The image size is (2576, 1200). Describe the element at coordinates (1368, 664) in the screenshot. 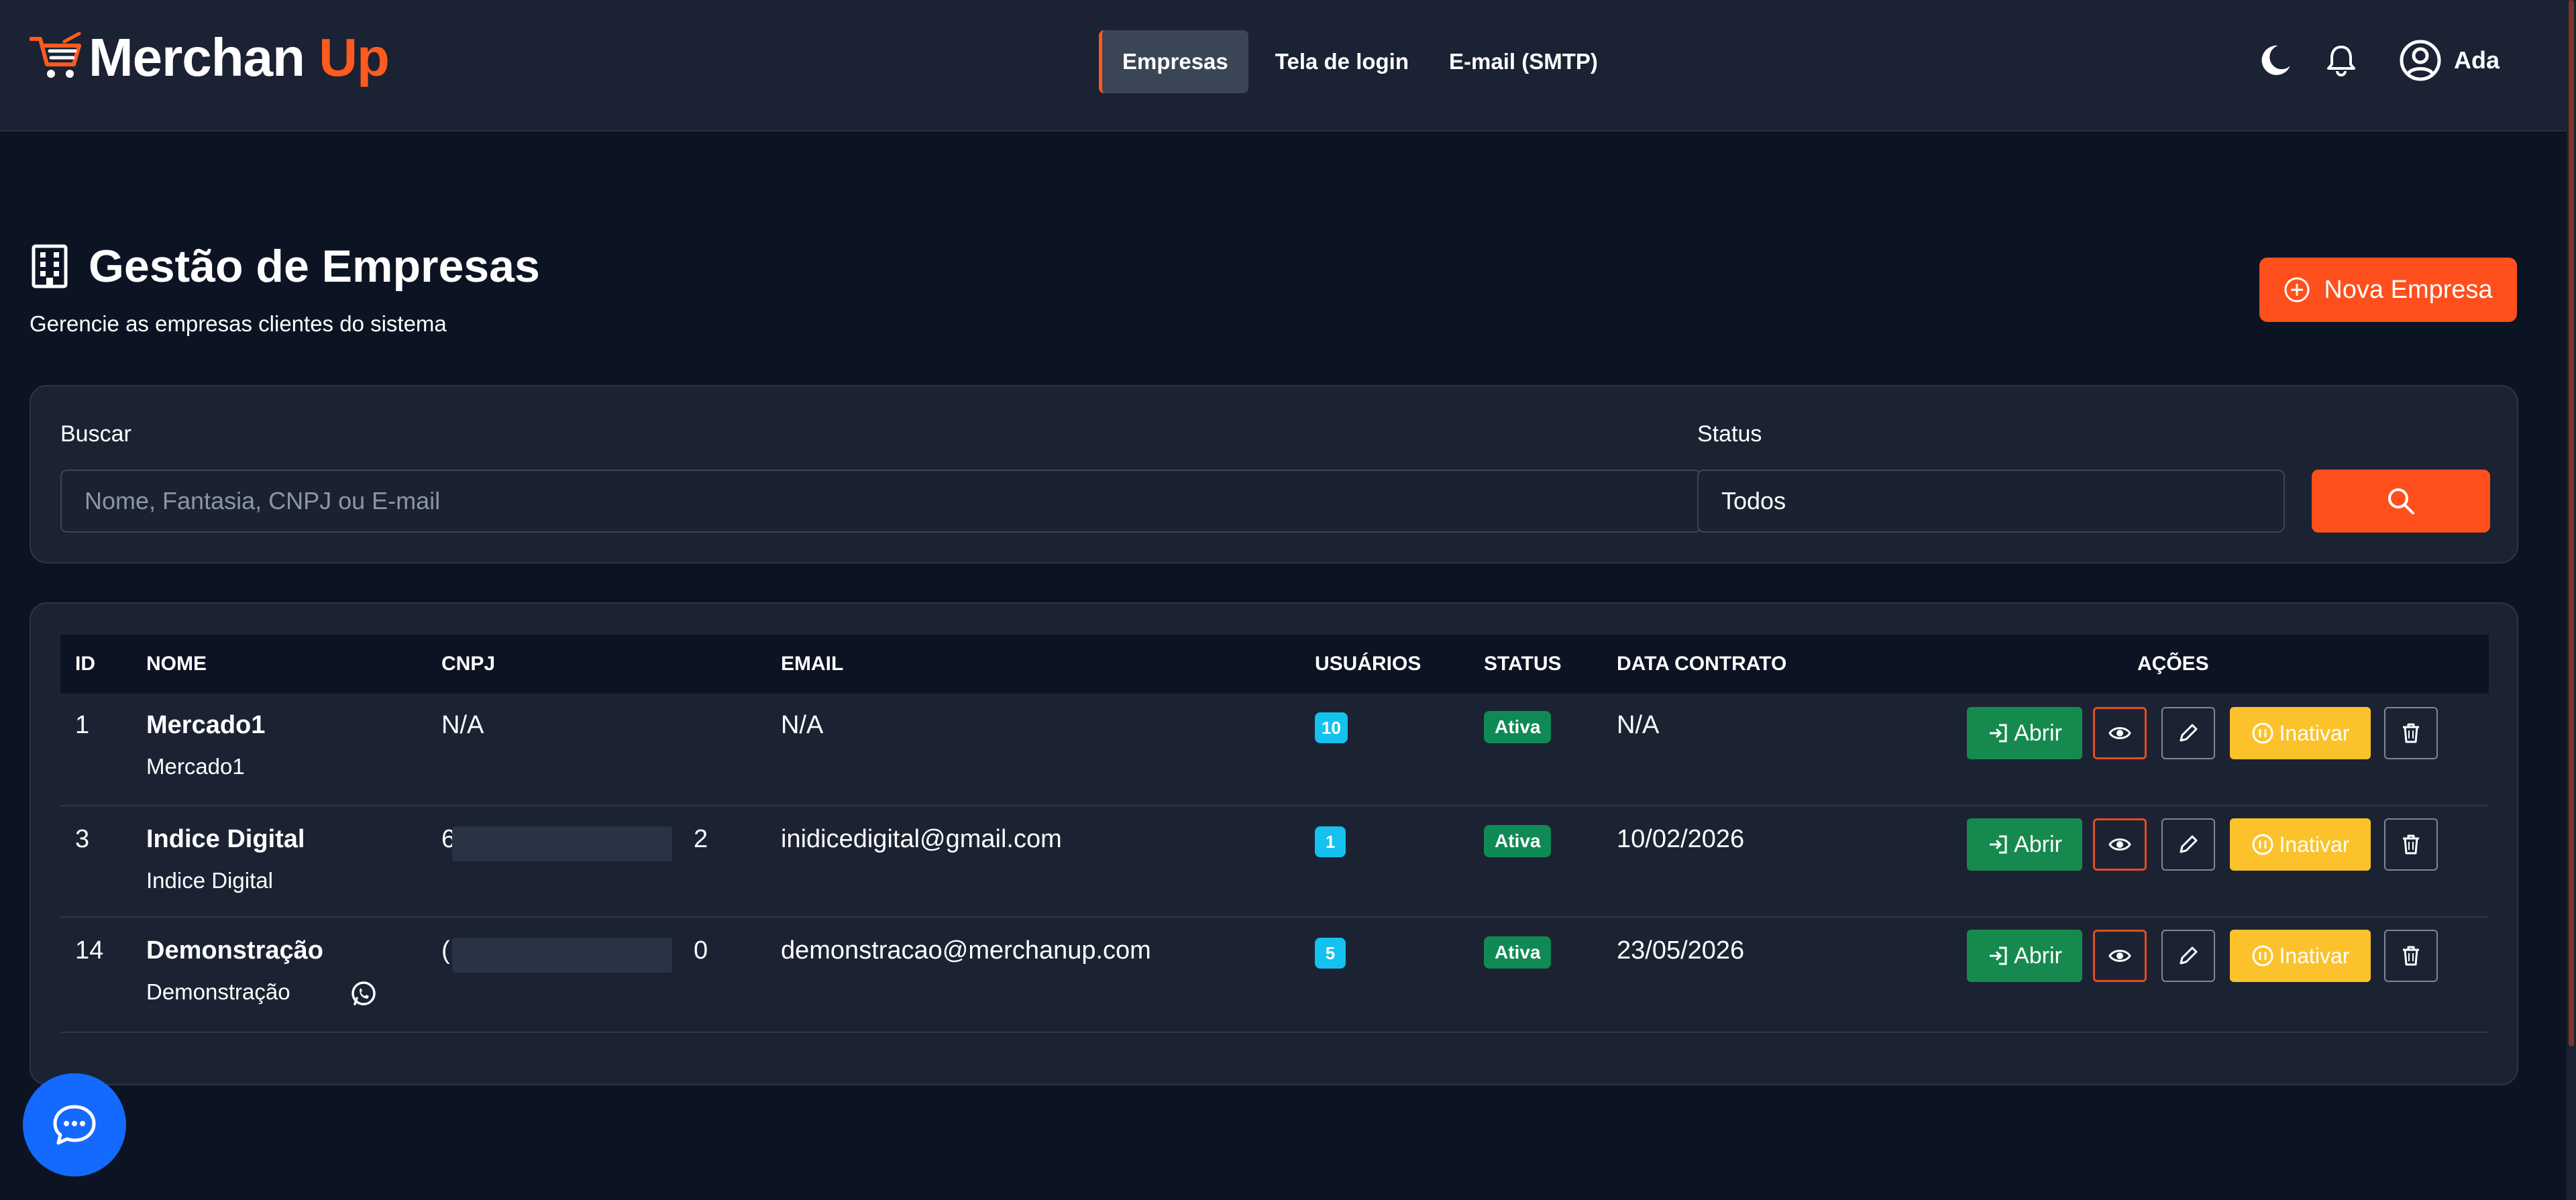

I see `col-usuarios: USUÁRIOS` at that location.